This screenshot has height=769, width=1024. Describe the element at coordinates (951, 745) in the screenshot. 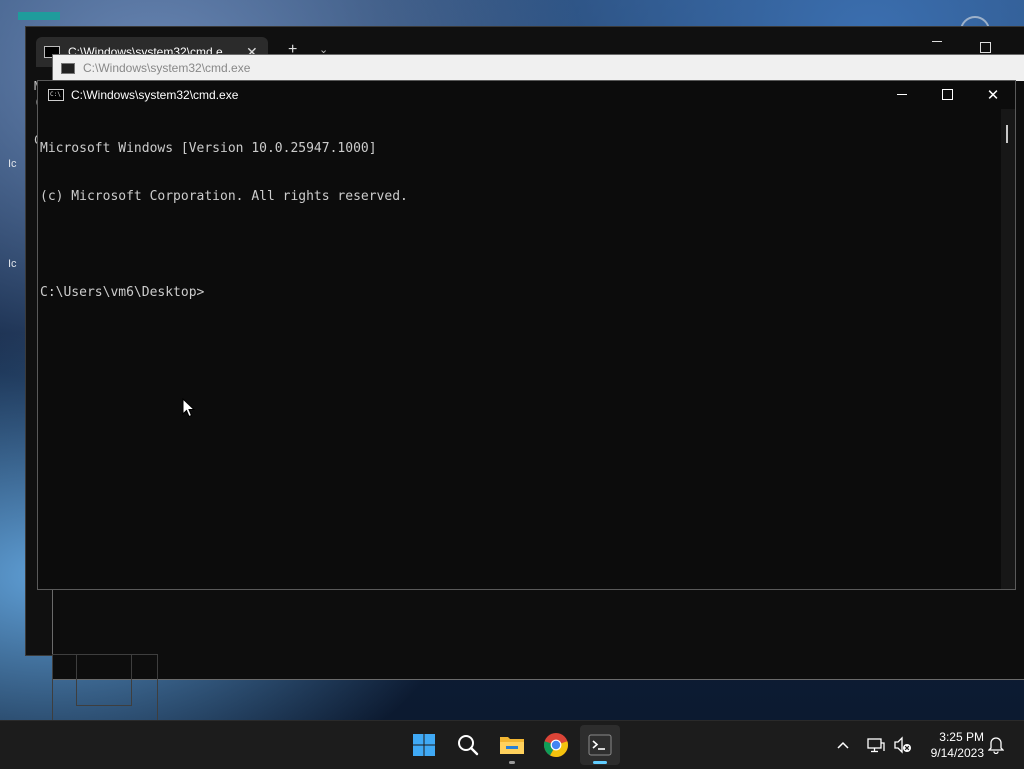

I see `system-clock: 3:25 PM 9/14/2023` at that location.